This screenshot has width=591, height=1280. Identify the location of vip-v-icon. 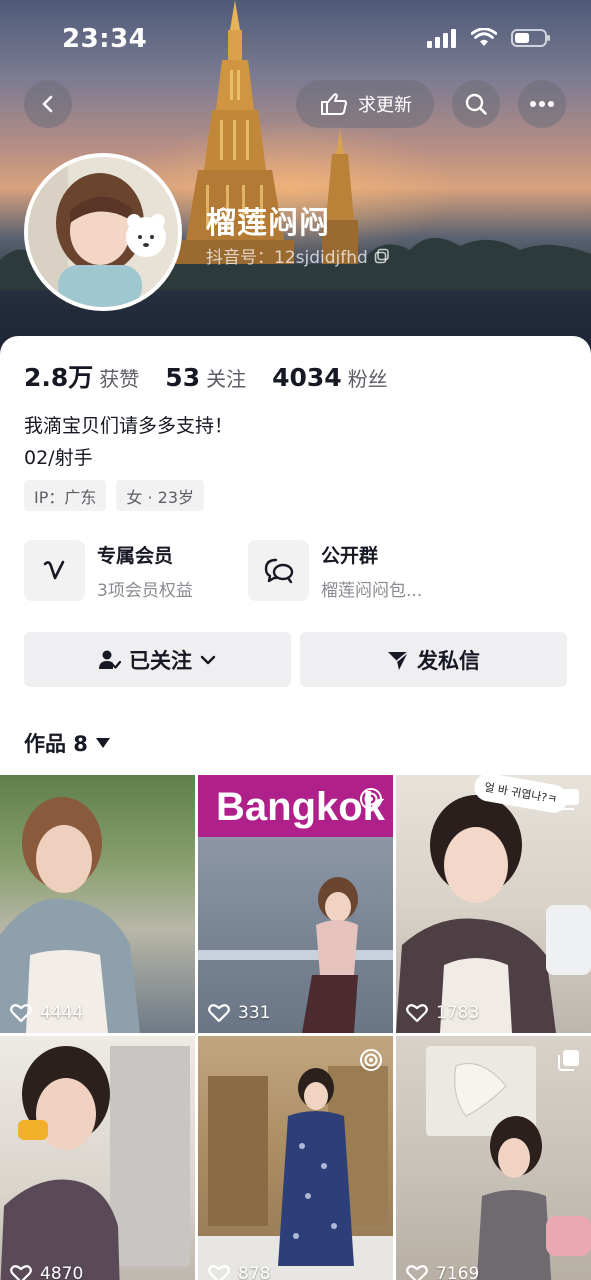
(54, 570).